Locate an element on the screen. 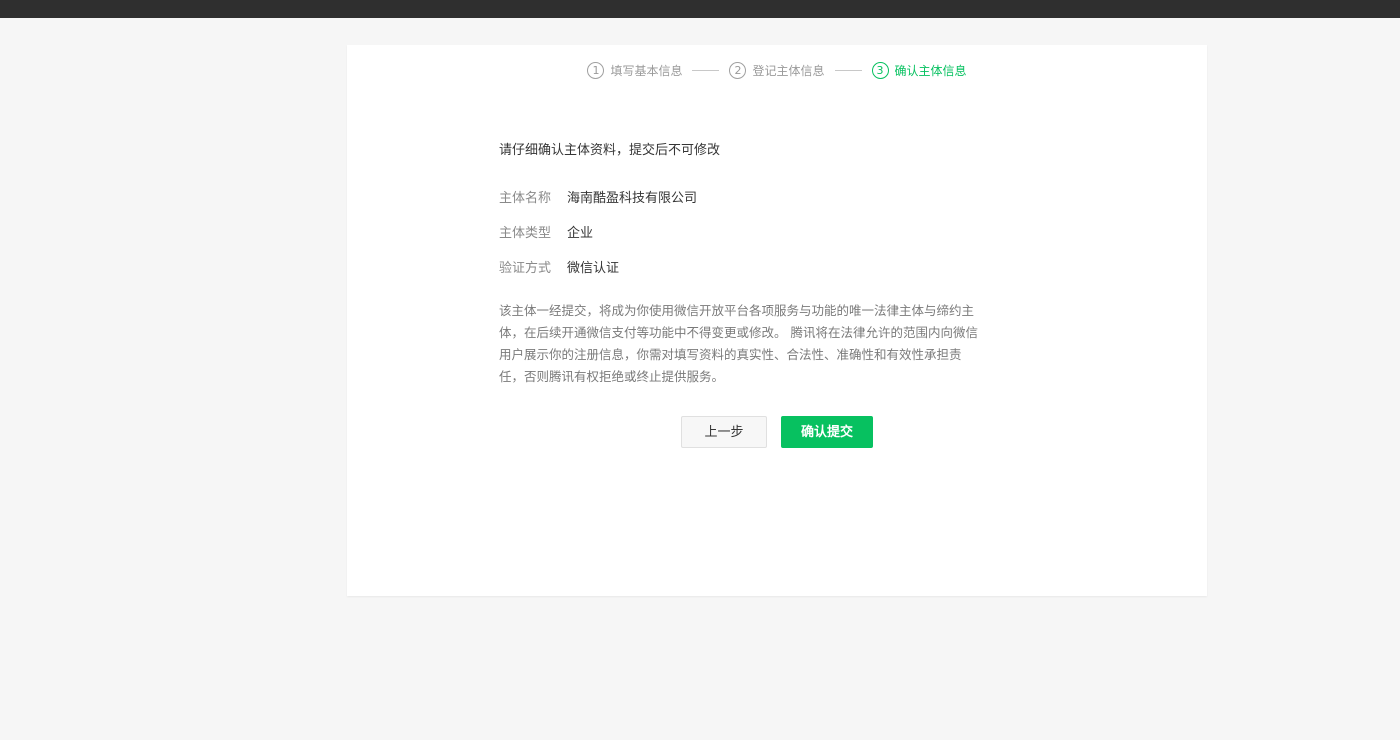 This screenshot has height=740, width=1400. step-2: 2 登记主体信息 is located at coordinates (777, 70).